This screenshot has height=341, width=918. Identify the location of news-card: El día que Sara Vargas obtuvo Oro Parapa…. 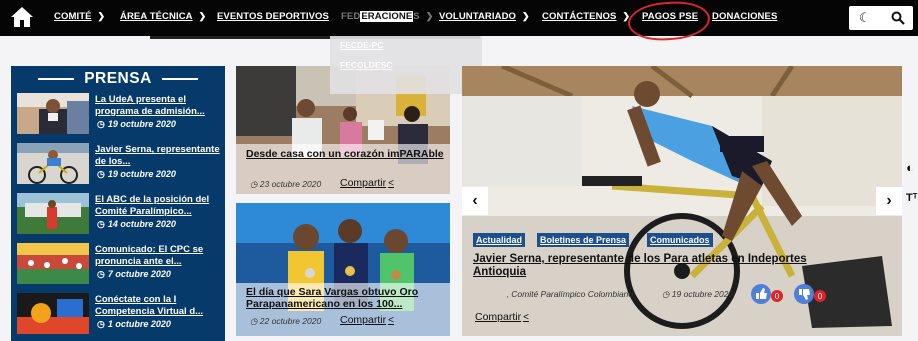
(343, 269).